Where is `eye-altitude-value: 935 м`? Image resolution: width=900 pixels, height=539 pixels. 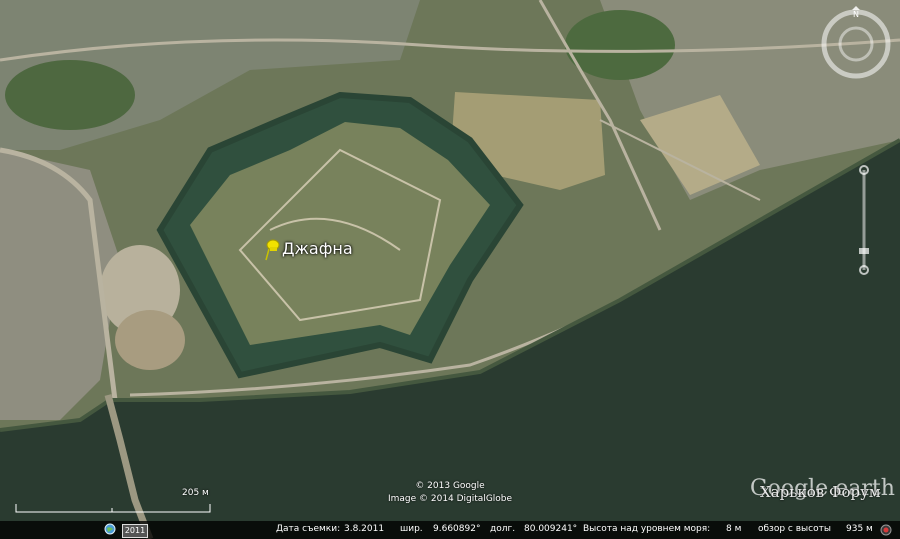 eye-altitude-value: 935 м is located at coordinates (859, 529).